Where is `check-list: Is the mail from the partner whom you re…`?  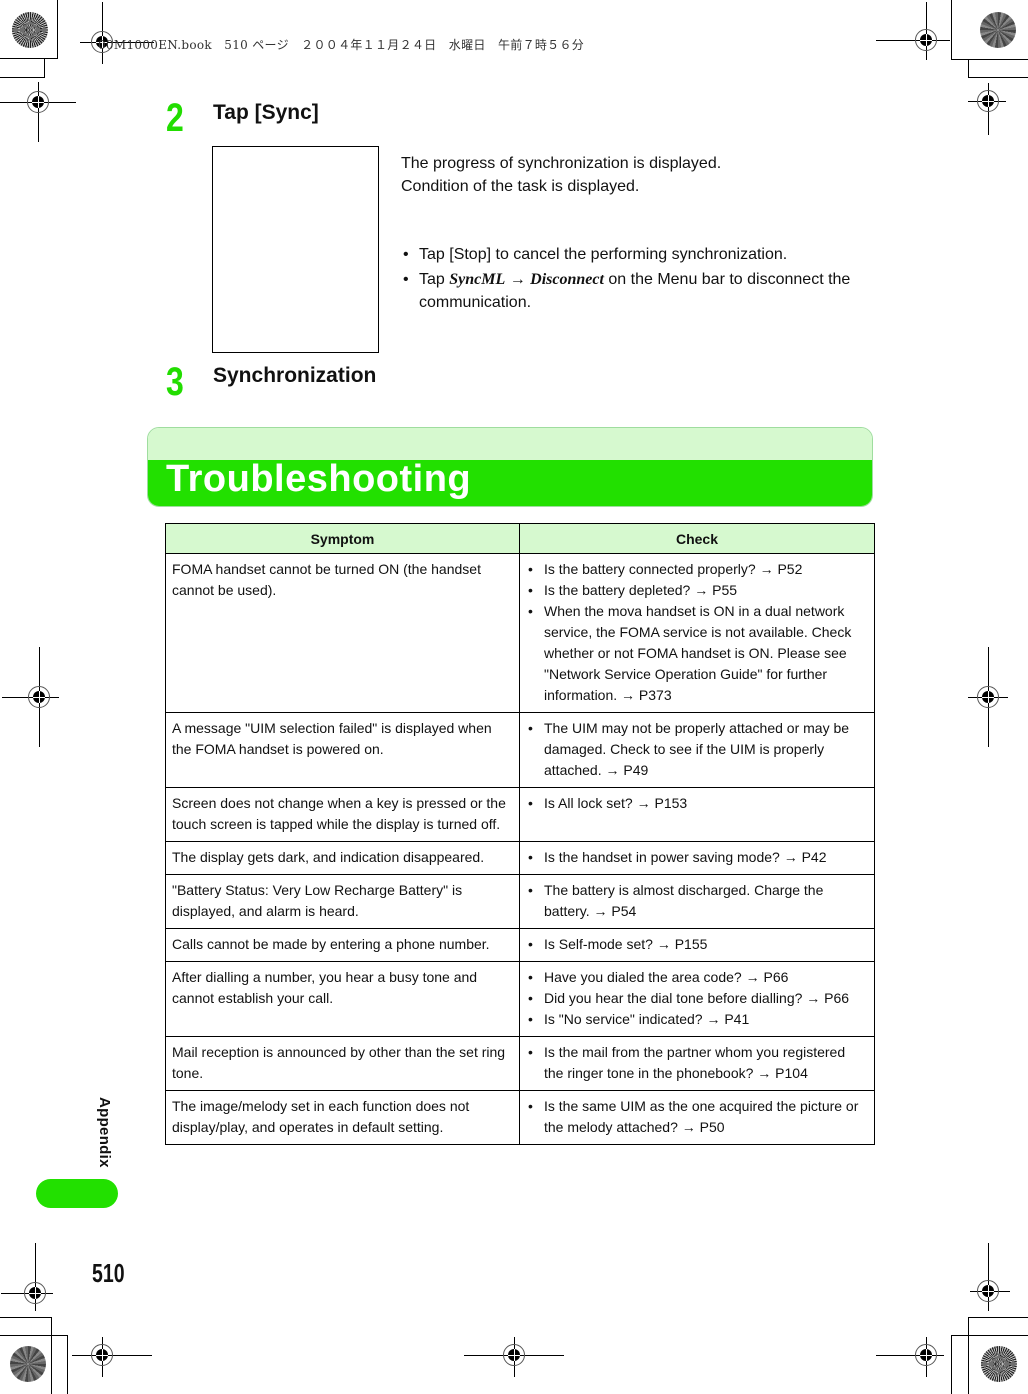
check-list: Is the mail from the partner whom you re… is located at coordinates (697, 1063).